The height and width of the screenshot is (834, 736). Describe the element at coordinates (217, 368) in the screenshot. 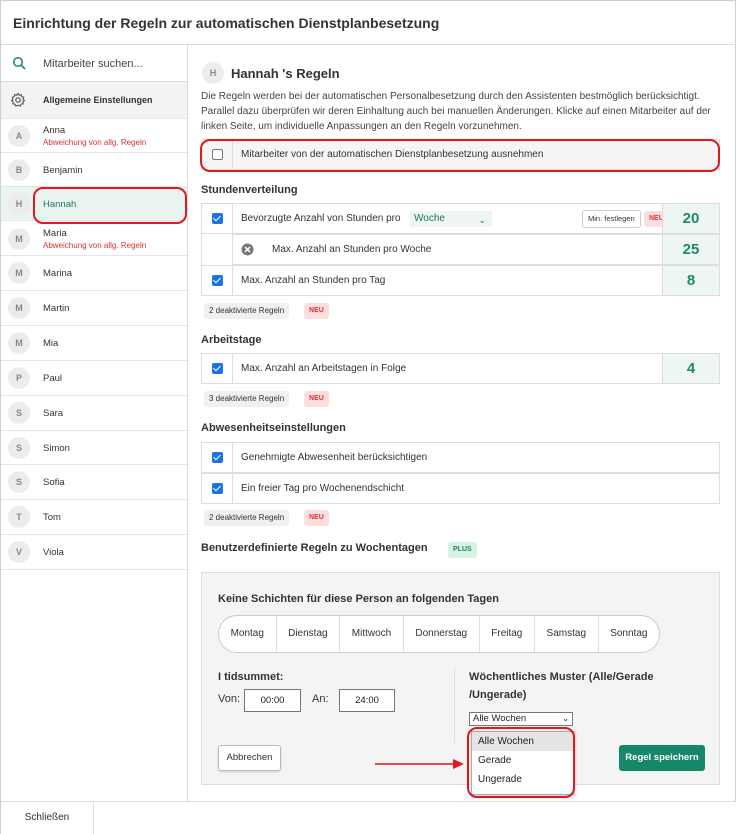

I see `max-days-checkbox` at that location.